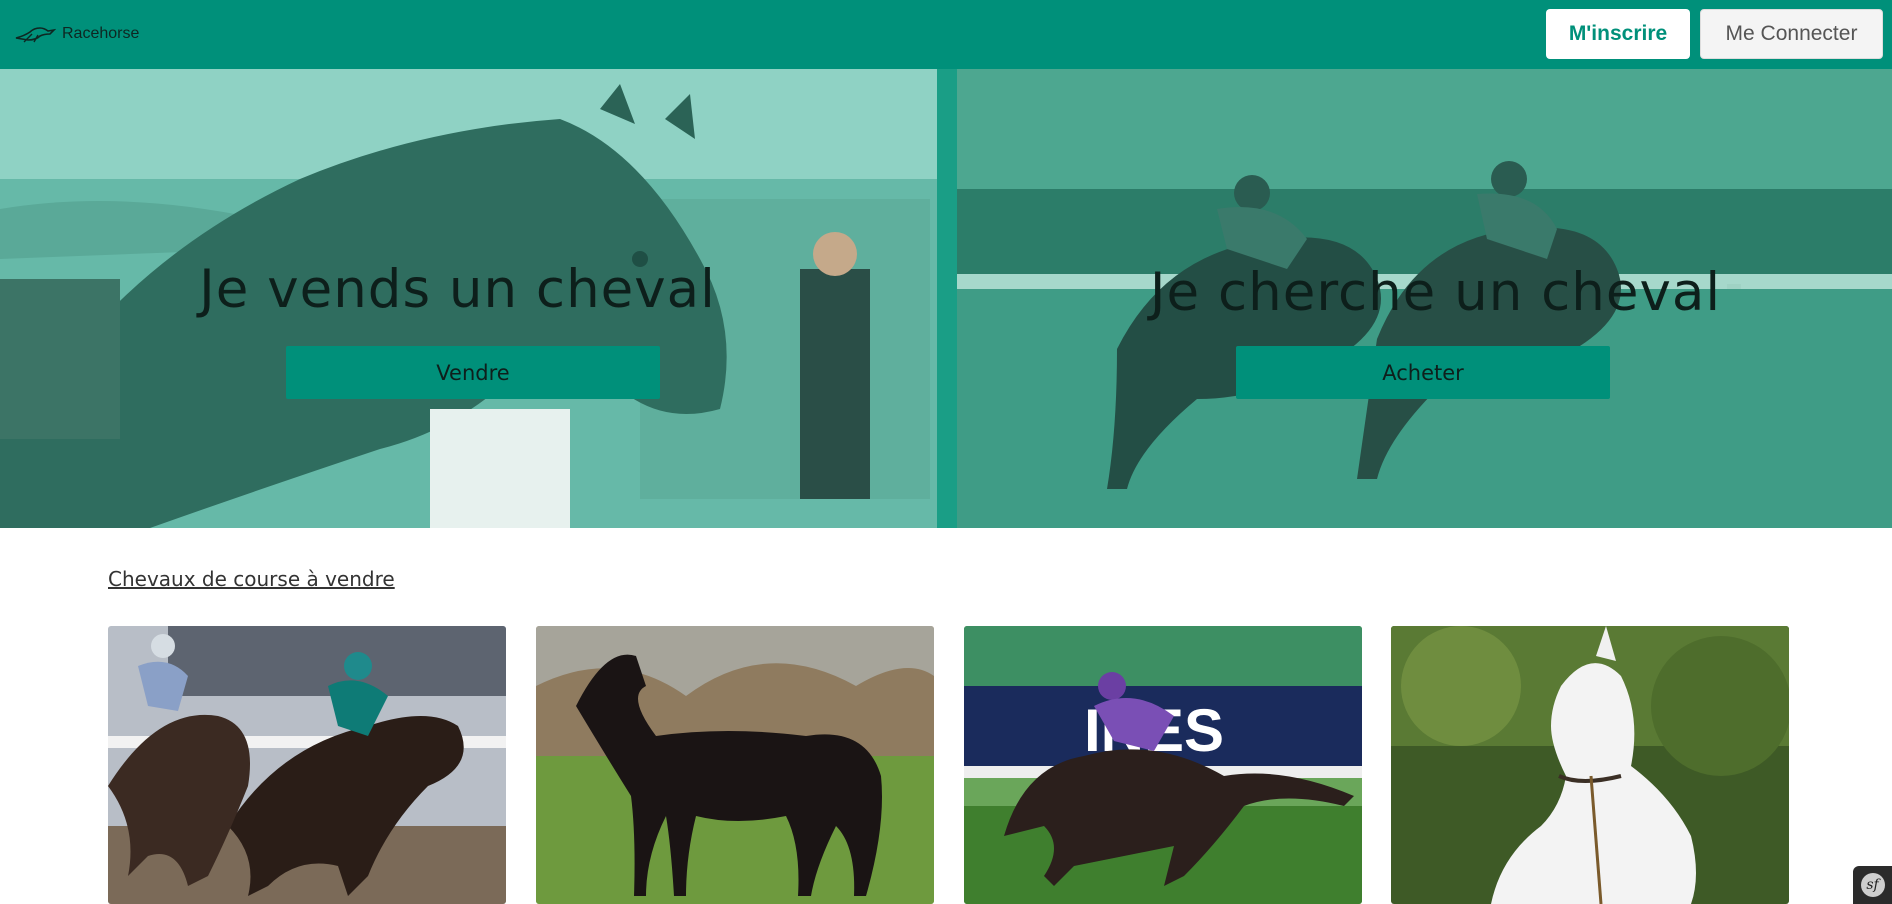  I want to click on brand-logo: Racehorse, so click(76, 34).